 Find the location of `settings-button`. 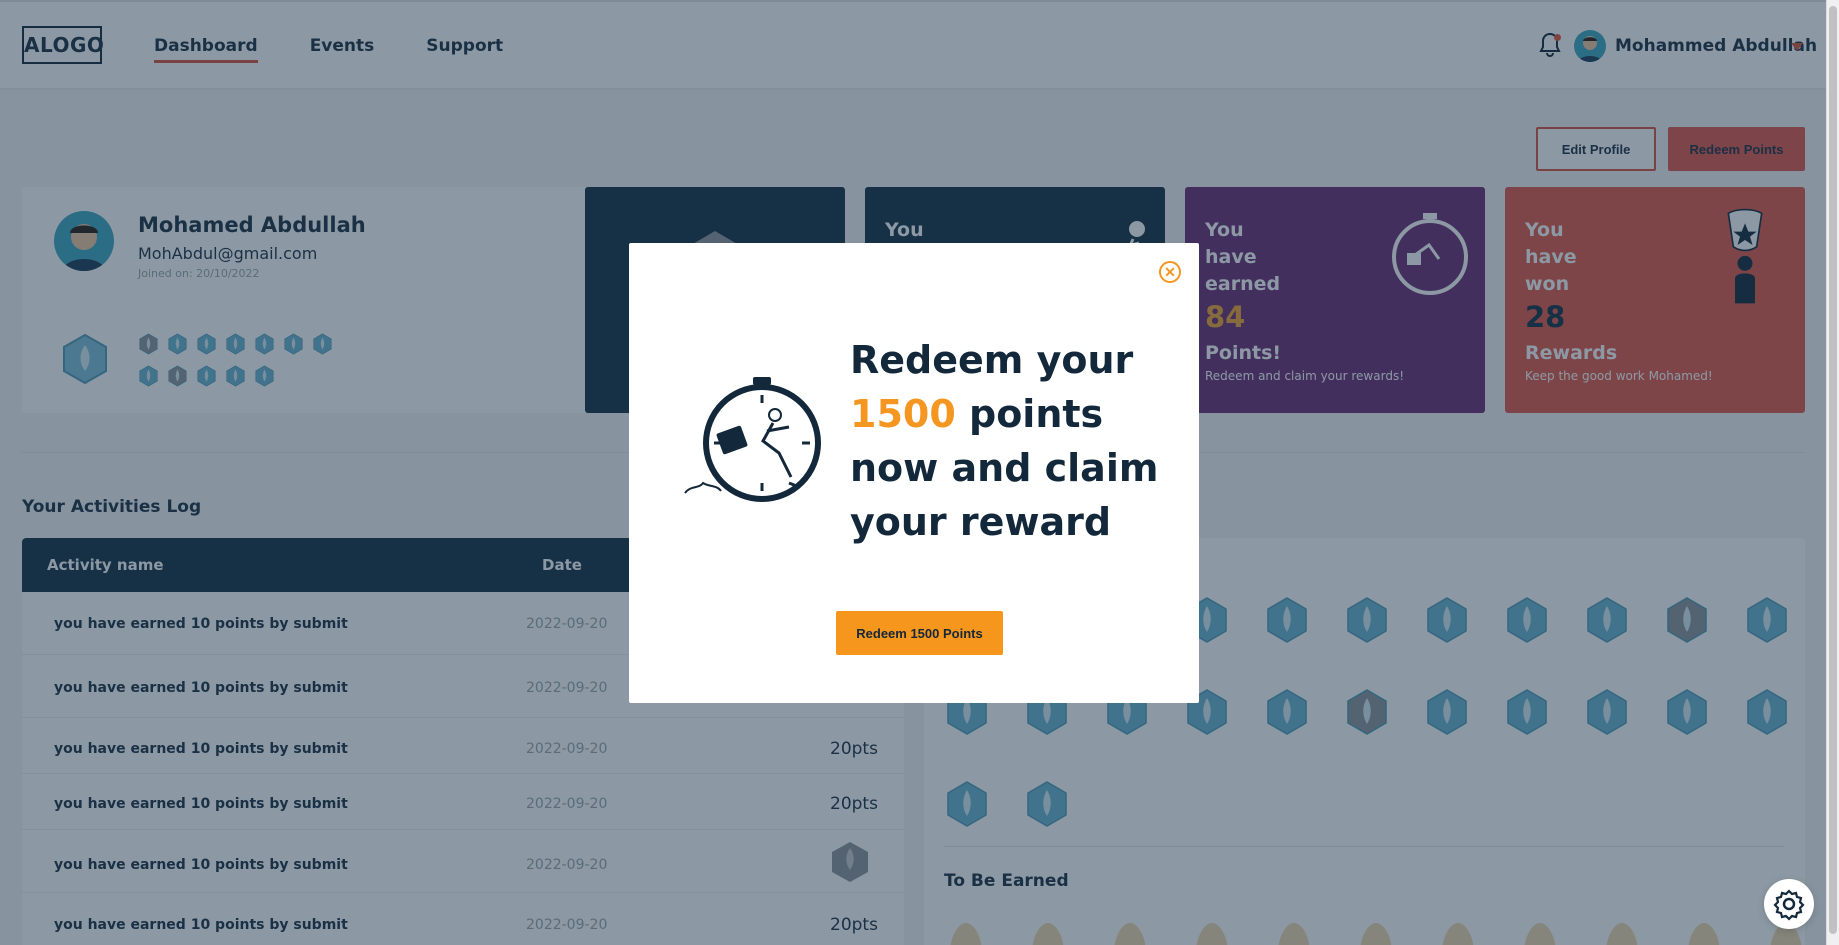

settings-button is located at coordinates (1789, 904).